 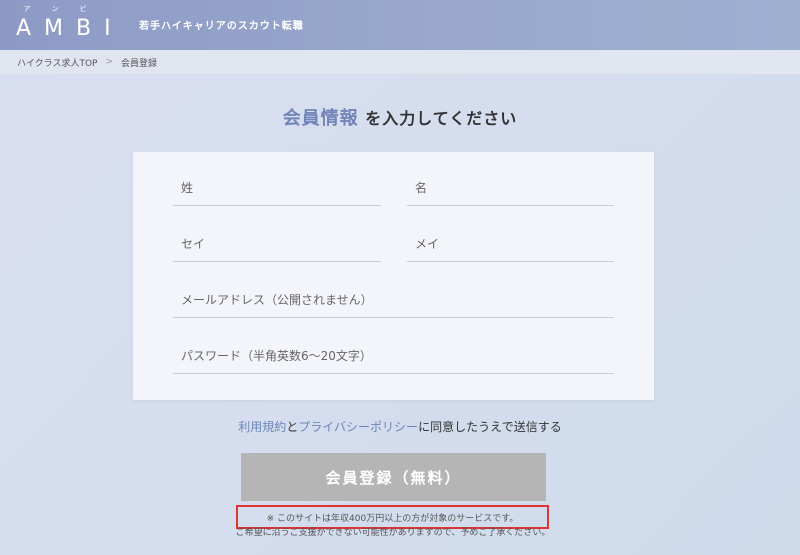 I want to click on first-name-kana-field: メイ, so click(x=510, y=247).